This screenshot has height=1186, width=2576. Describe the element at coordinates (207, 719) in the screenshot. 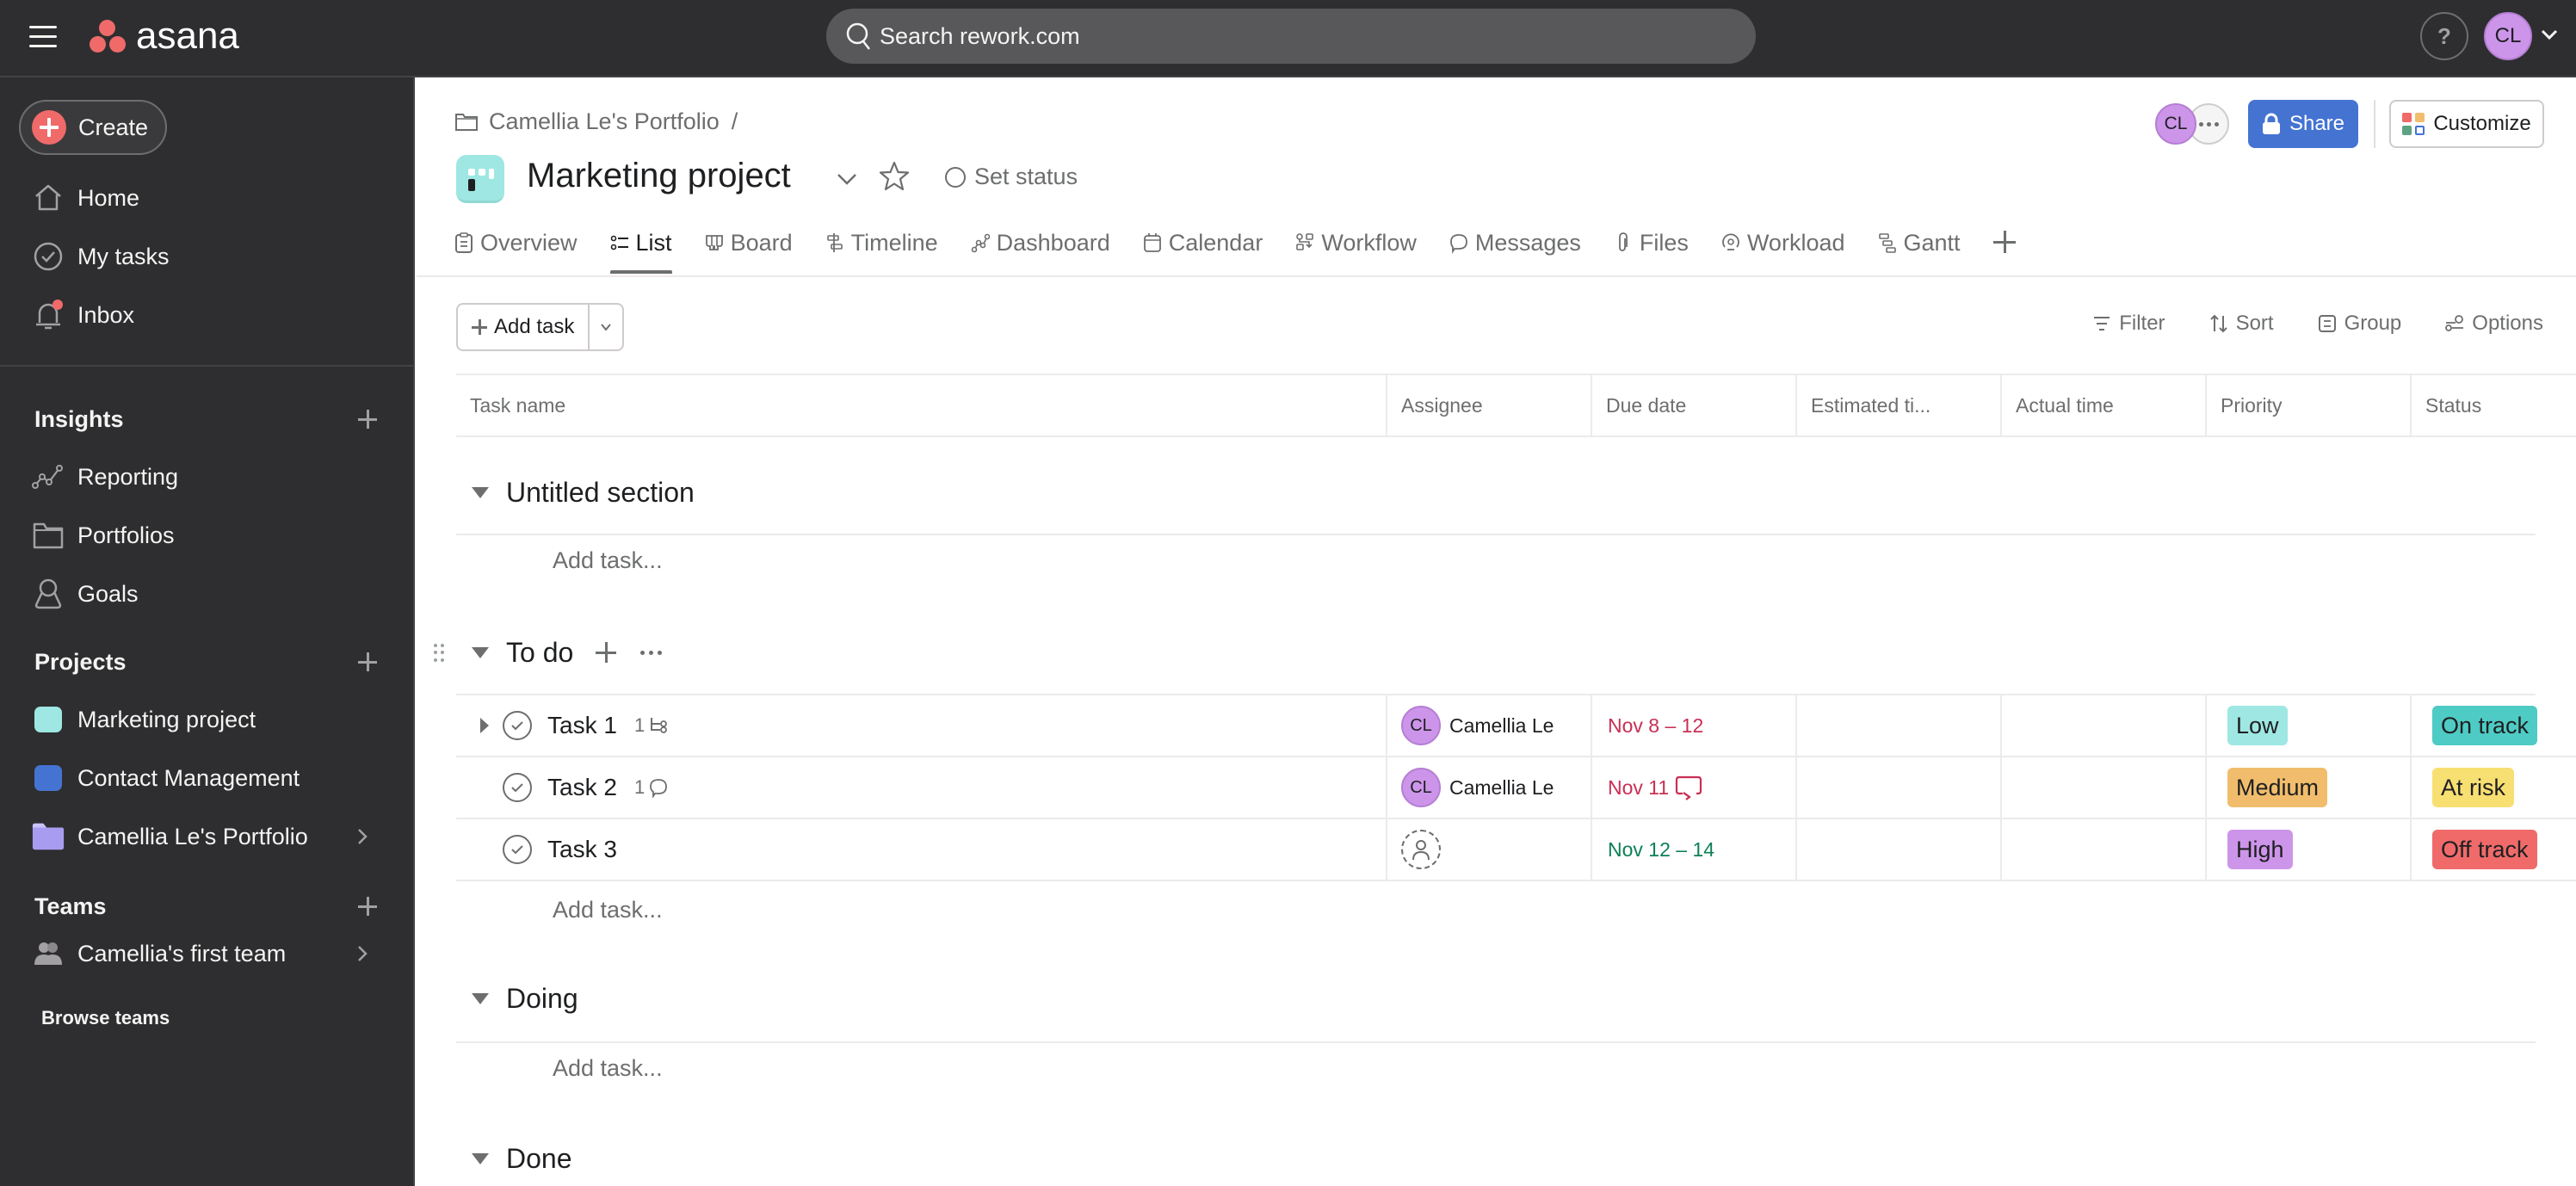

I see `sidebar-project-marketing: Marketing project` at that location.